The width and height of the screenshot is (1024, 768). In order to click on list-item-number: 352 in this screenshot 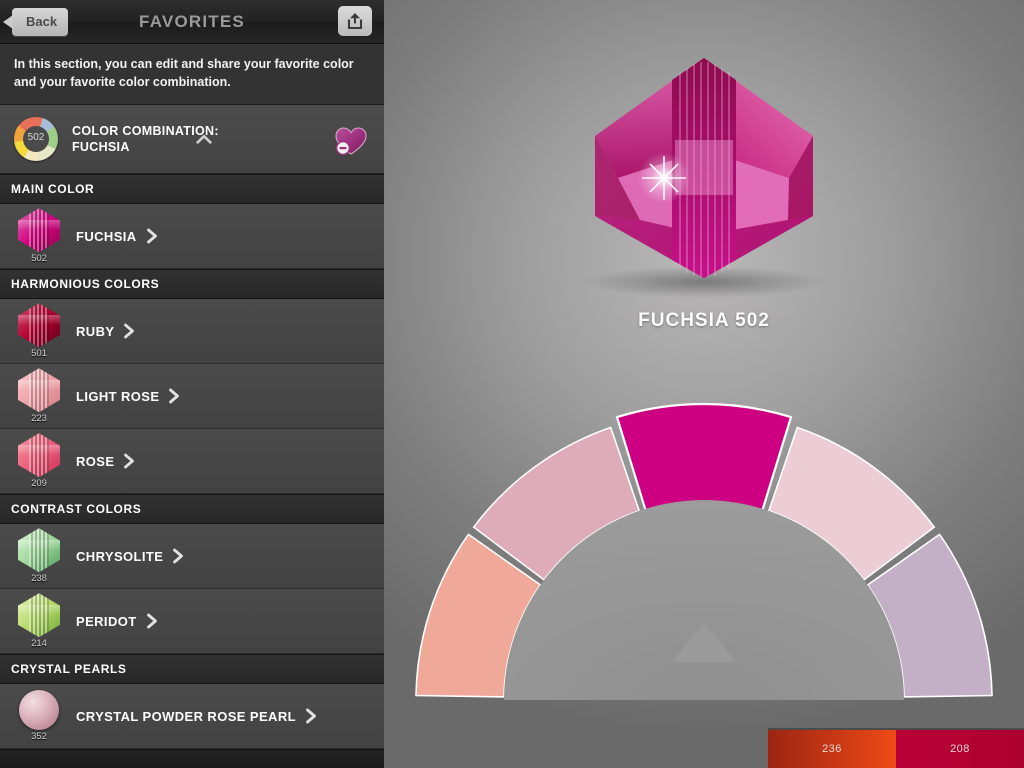, I will do `click(39, 737)`.